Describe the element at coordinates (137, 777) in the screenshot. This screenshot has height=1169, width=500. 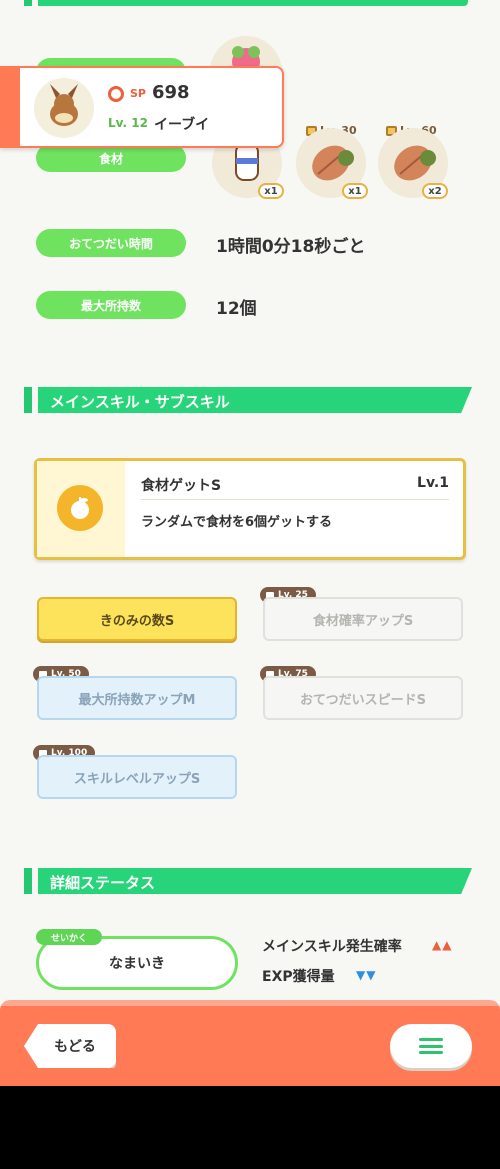
I see `sub-skill-5: スキルレベルアップS` at that location.